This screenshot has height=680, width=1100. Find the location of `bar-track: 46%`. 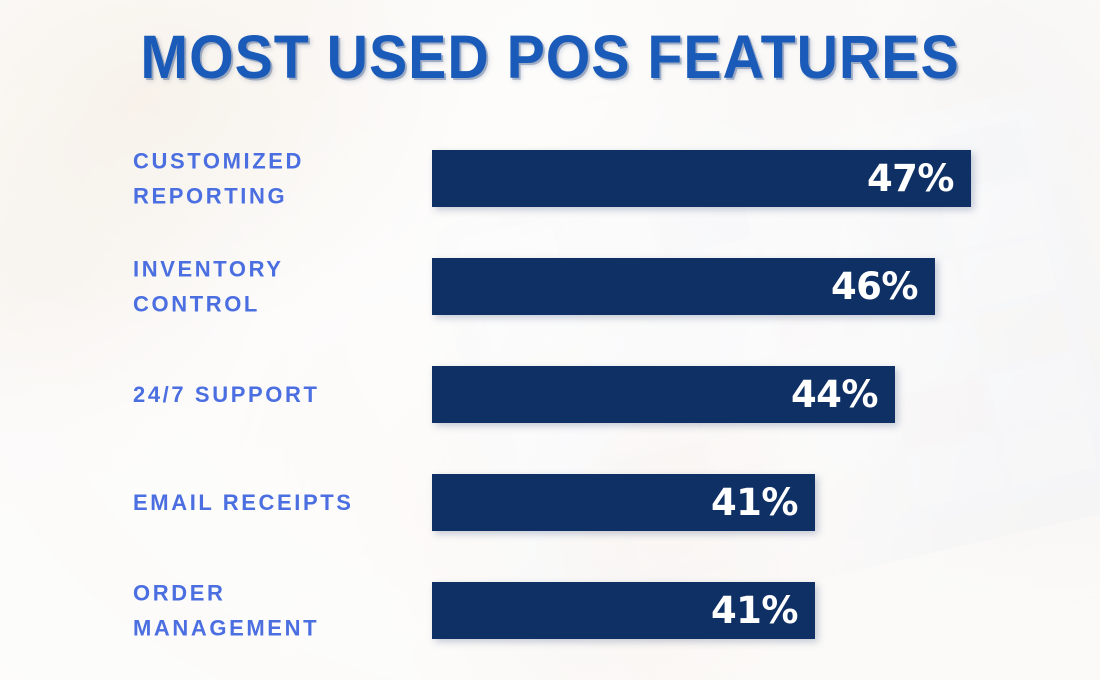

bar-track: 46% is located at coordinates (683, 286).